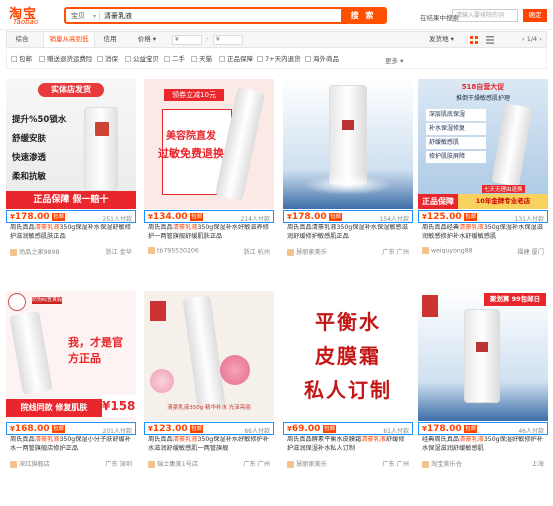 The width and height of the screenshot is (553, 506). What do you see at coordinates (35, 251) in the screenshot?
I see `shop-name: 尚品之家9898` at bounding box center [35, 251].